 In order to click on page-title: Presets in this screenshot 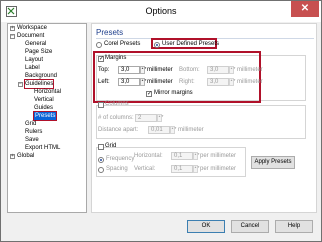, I will do `click(110, 32)`.